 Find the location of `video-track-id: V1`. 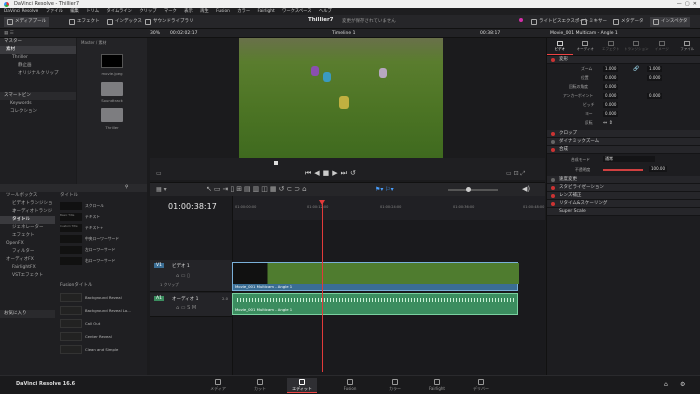

video-track-id: V1 is located at coordinates (159, 265).